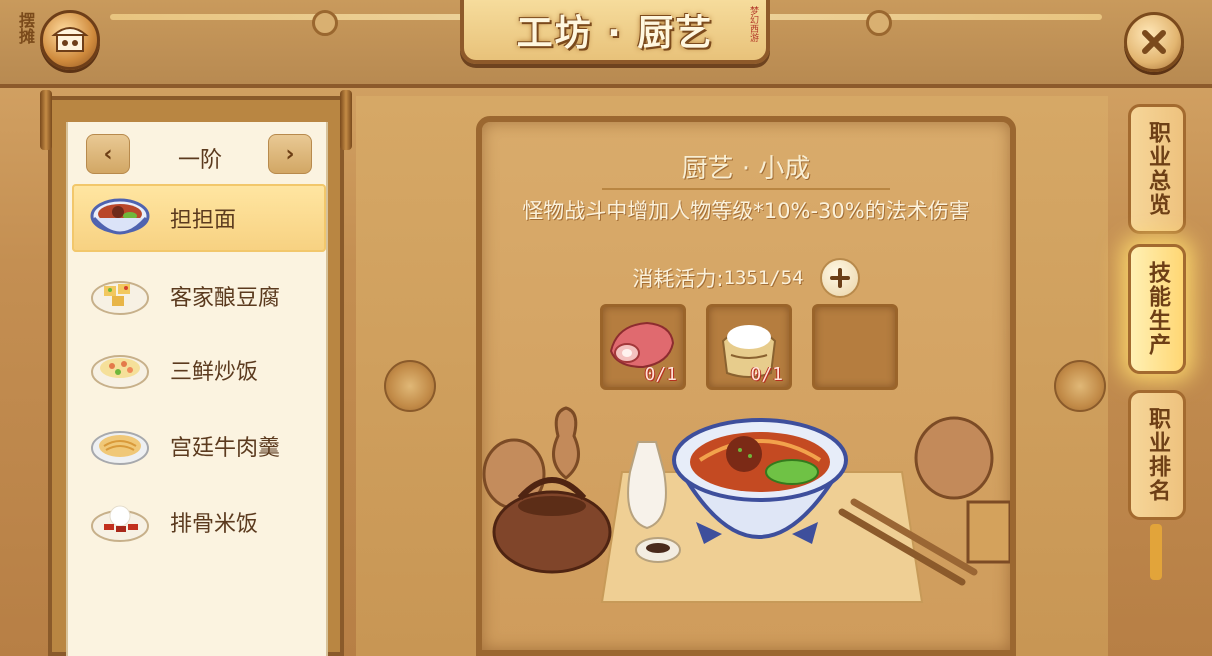 Image resolution: width=1212 pixels, height=656 pixels. What do you see at coordinates (214, 372) in the screenshot?
I see `recipe-item-label: 三鲜炒饭` at bounding box center [214, 372].